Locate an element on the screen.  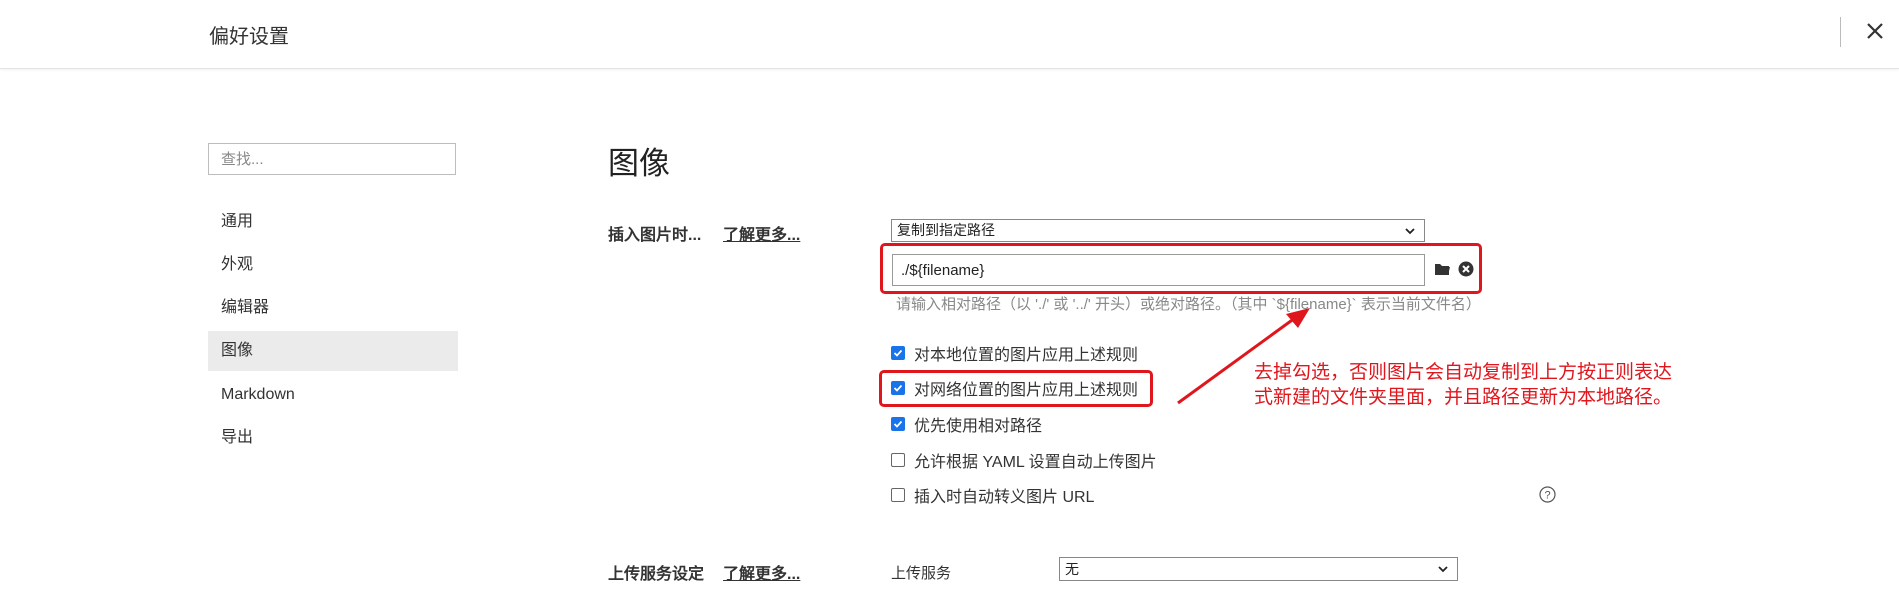
annotation-line-2: 式新建的文件夹里面，并且路径更新为本地路径。 is located at coordinates (1463, 397).